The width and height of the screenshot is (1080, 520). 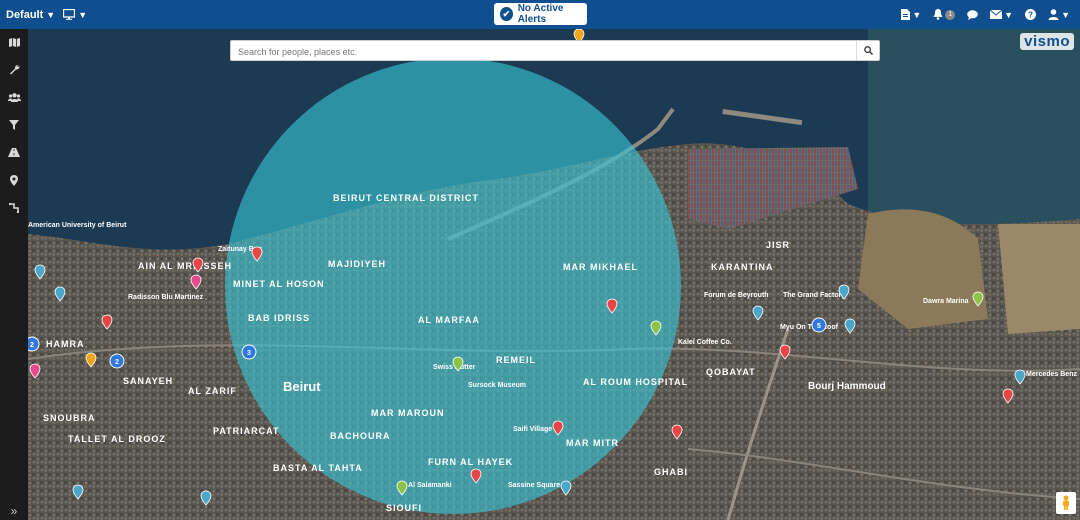 I want to click on top-navigation-bar: Default ▼ ▼ ✔ No Active Alerts ▼ 1 ▼ ? ▼, so click(x=540, y=14).